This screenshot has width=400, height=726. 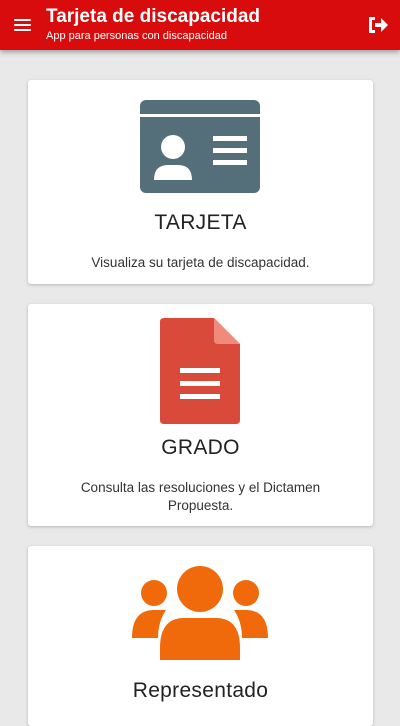 What do you see at coordinates (200, 447) in the screenshot?
I see `card-title: GRADO` at bounding box center [200, 447].